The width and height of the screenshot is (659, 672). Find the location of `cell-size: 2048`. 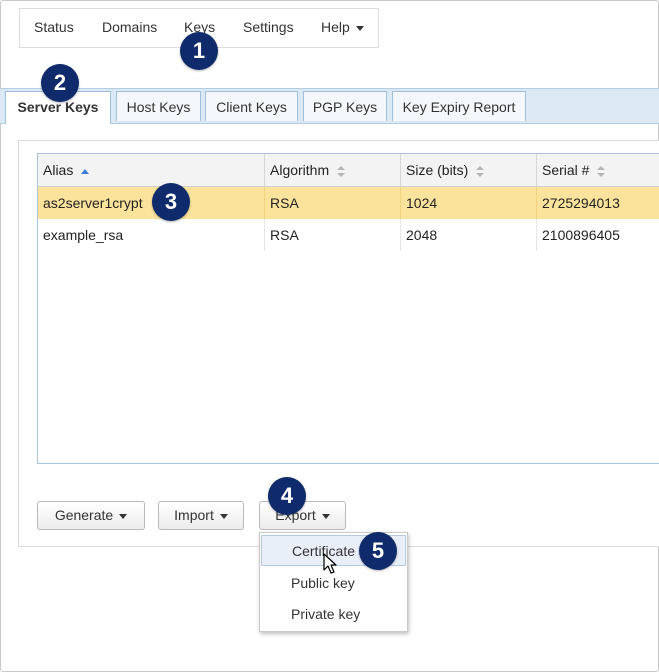

cell-size: 2048 is located at coordinates (469, 235).